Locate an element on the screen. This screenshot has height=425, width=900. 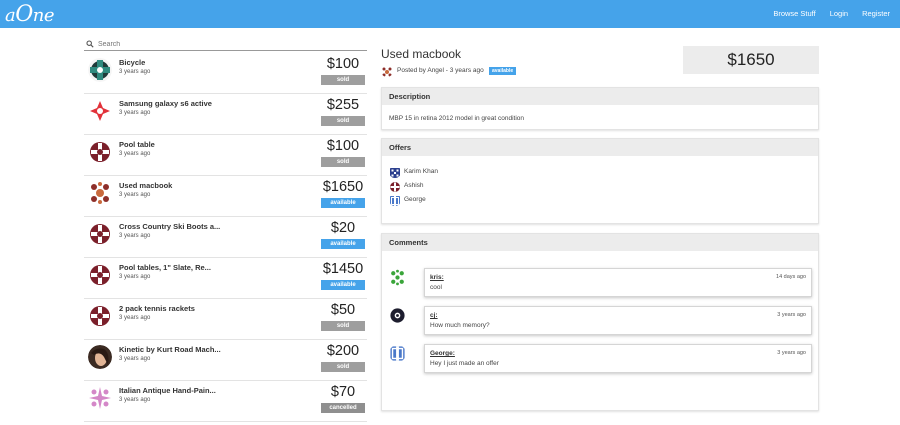
top-navbar: aOne Browse Stuff Login Register is located at coordinates (450, 14).